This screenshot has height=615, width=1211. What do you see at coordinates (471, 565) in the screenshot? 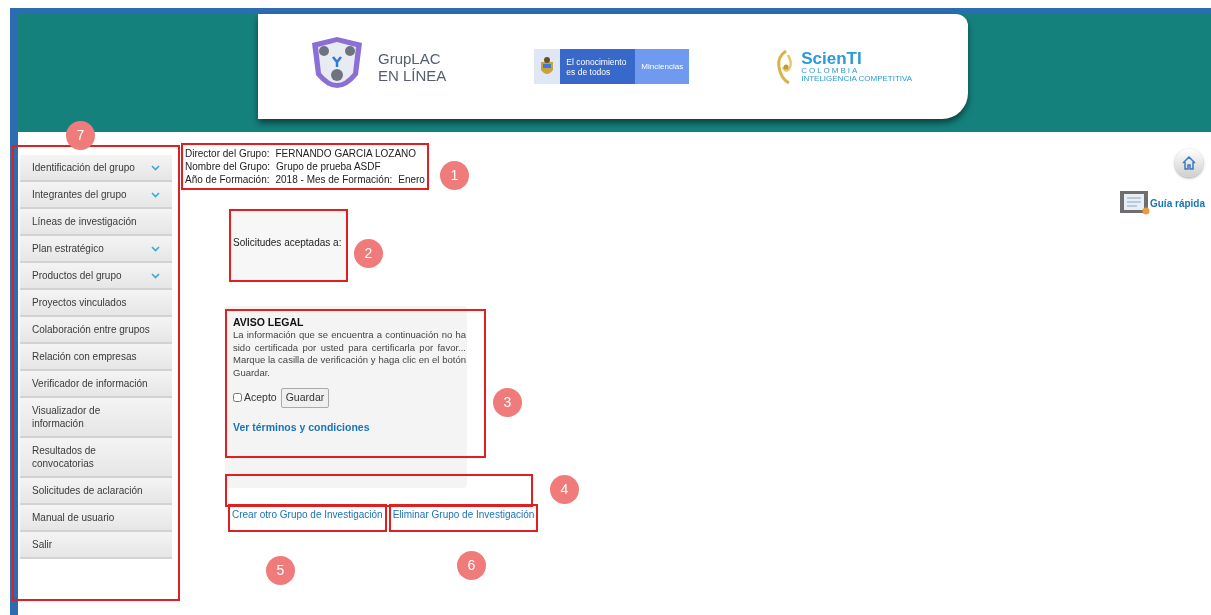
I see `annotation-number: 6` at bounding box center [471, 565].